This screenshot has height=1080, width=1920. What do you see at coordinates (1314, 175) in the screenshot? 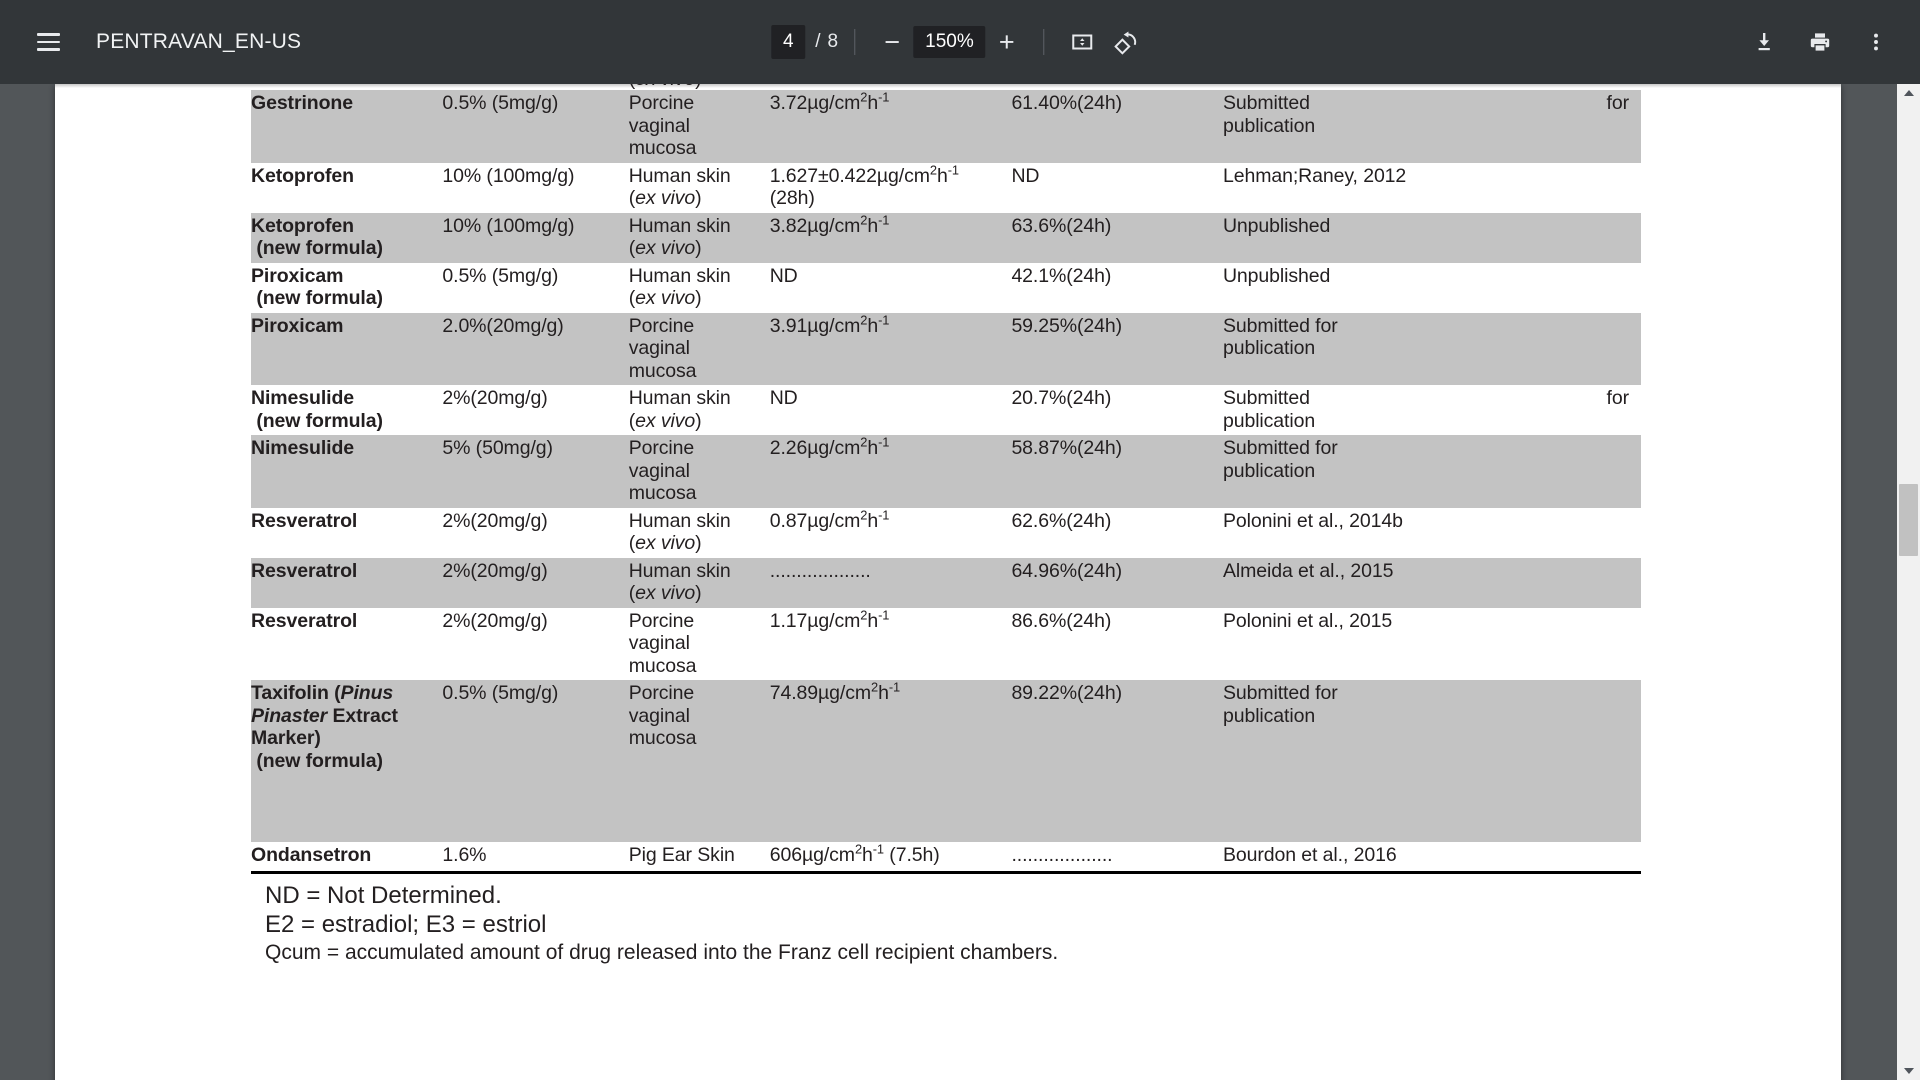
I see `cell-reference: Lehman;Raney, 2012` at bounding box center [1314, 175].